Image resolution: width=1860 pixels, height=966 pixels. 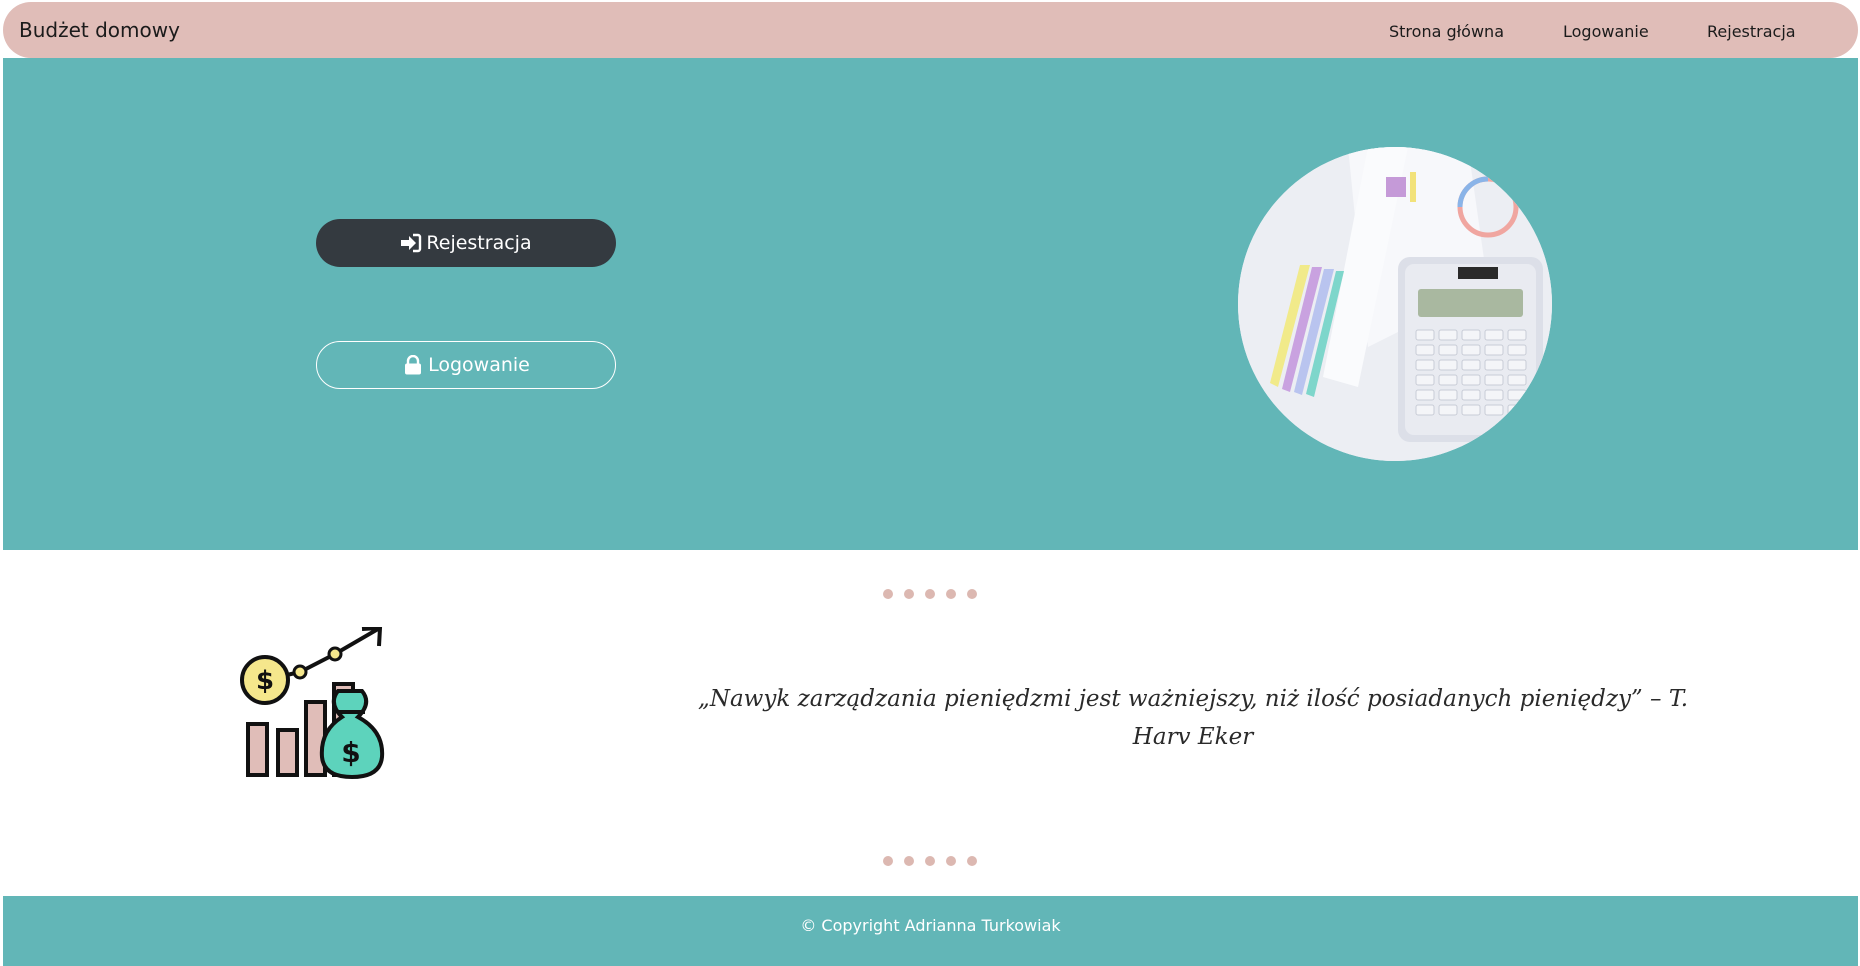 What do you see at coordinates (99, 30) in the screenshot?
I see `brand-title: Budżet domowy` at bounding box center [99, 30].